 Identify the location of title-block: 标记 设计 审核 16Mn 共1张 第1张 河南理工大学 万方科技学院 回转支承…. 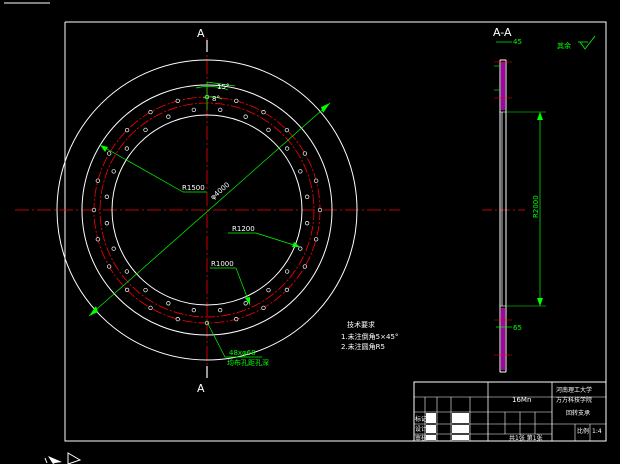
(510, 411).